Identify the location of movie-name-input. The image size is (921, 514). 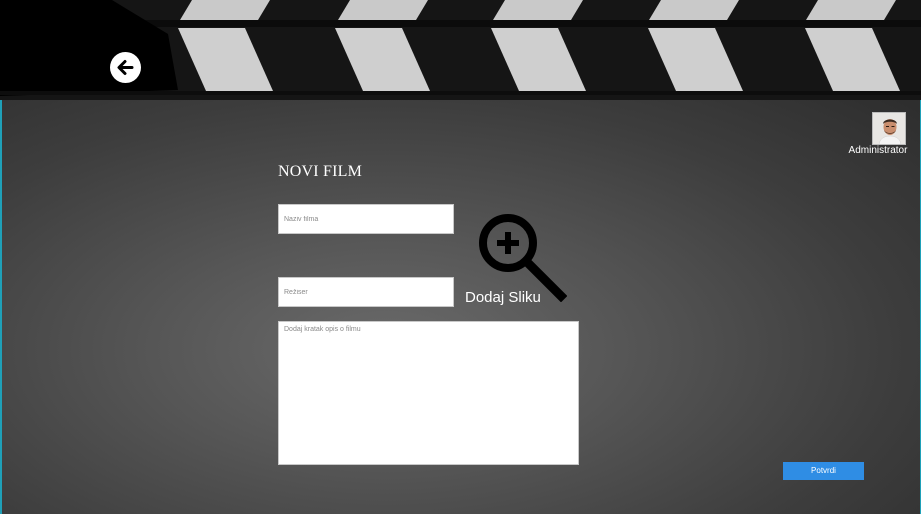
(366, 219).